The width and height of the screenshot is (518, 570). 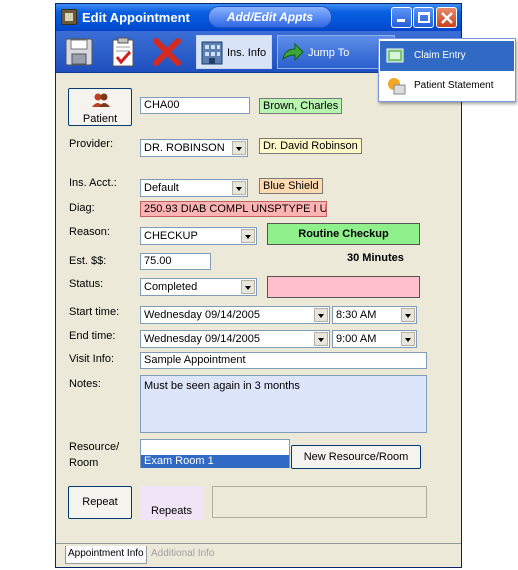 I want to click on diagnosis-field: 250.93 DIAB COMPL UNSPTYPE I UNC, so click(x=233, y=209).